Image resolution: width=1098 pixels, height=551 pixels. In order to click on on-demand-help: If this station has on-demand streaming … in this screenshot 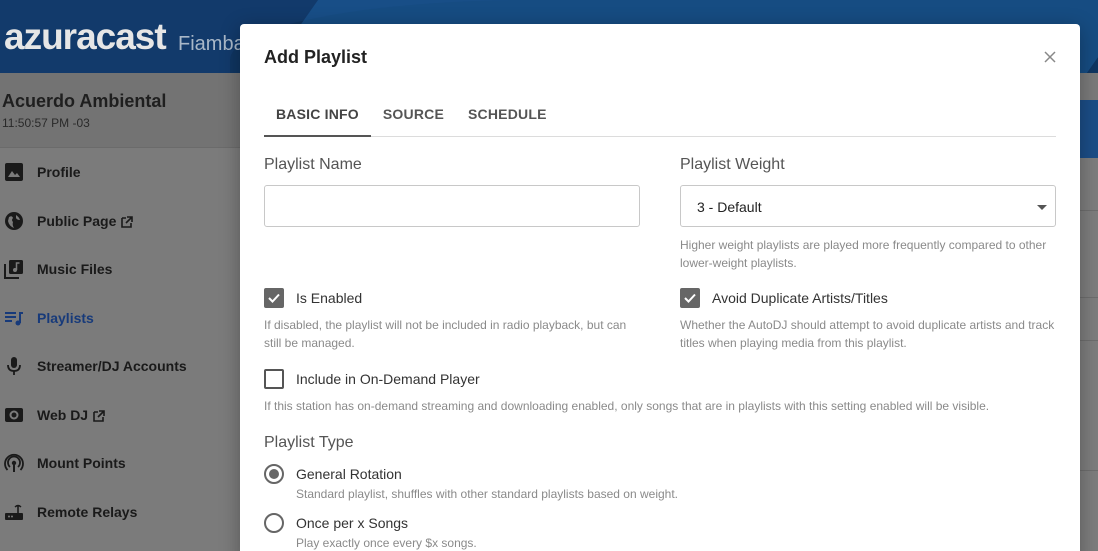, I will do `click(627, 406)`.